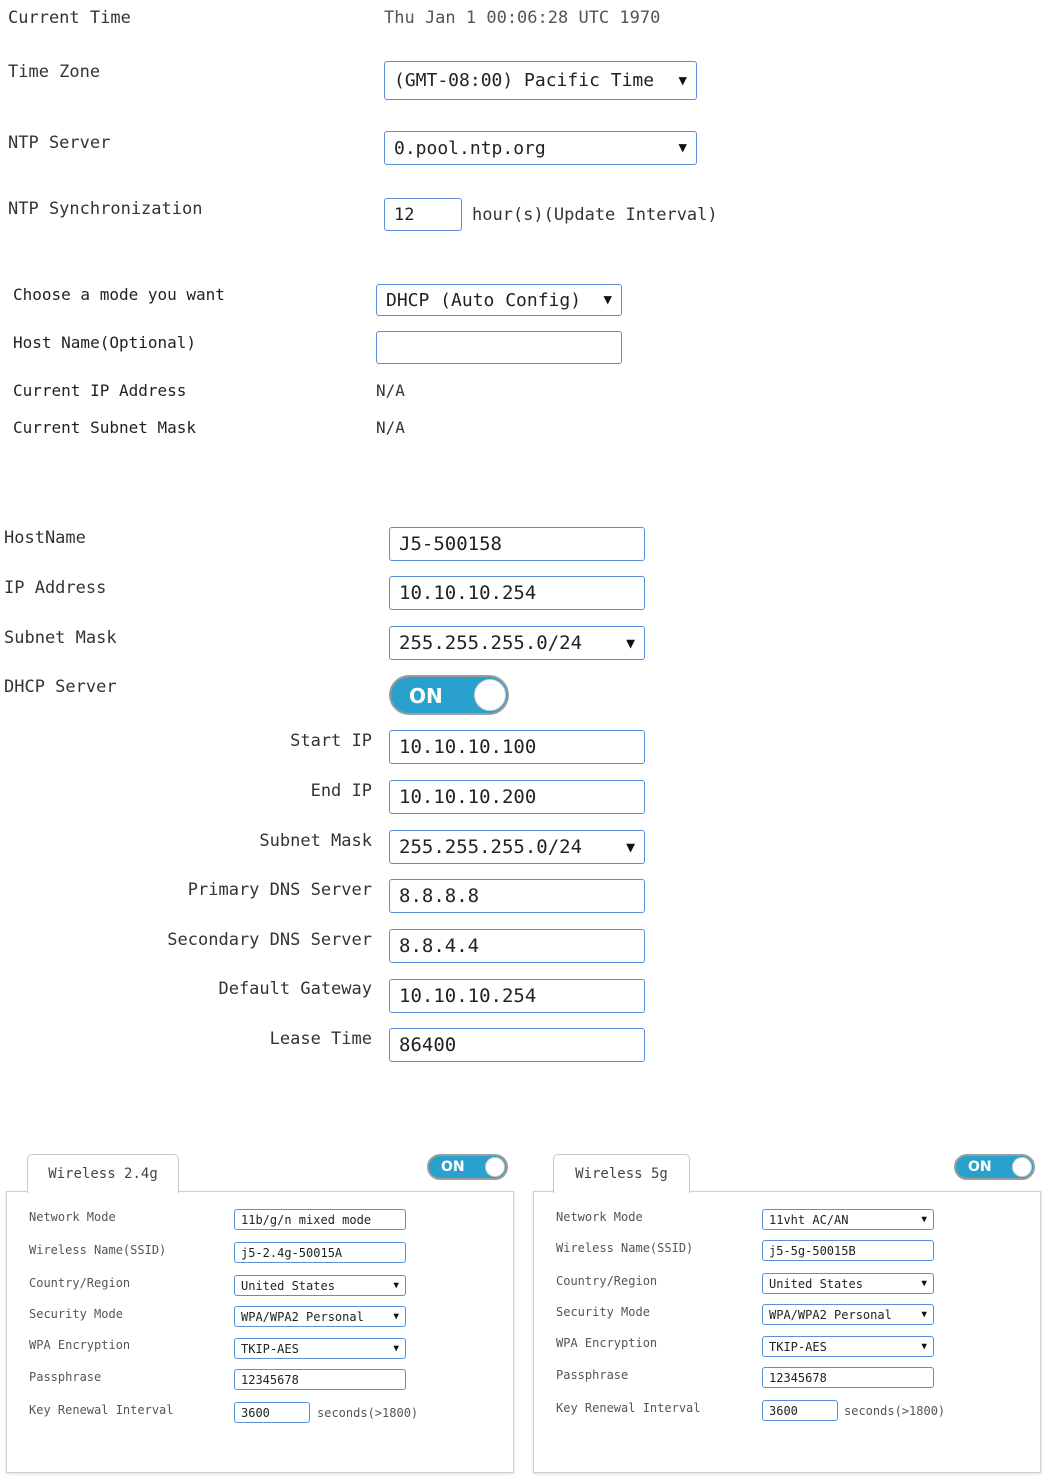  Describe the element at coordinates (816, 1283) in the screenshot. I see `country-value: United States` at that location.